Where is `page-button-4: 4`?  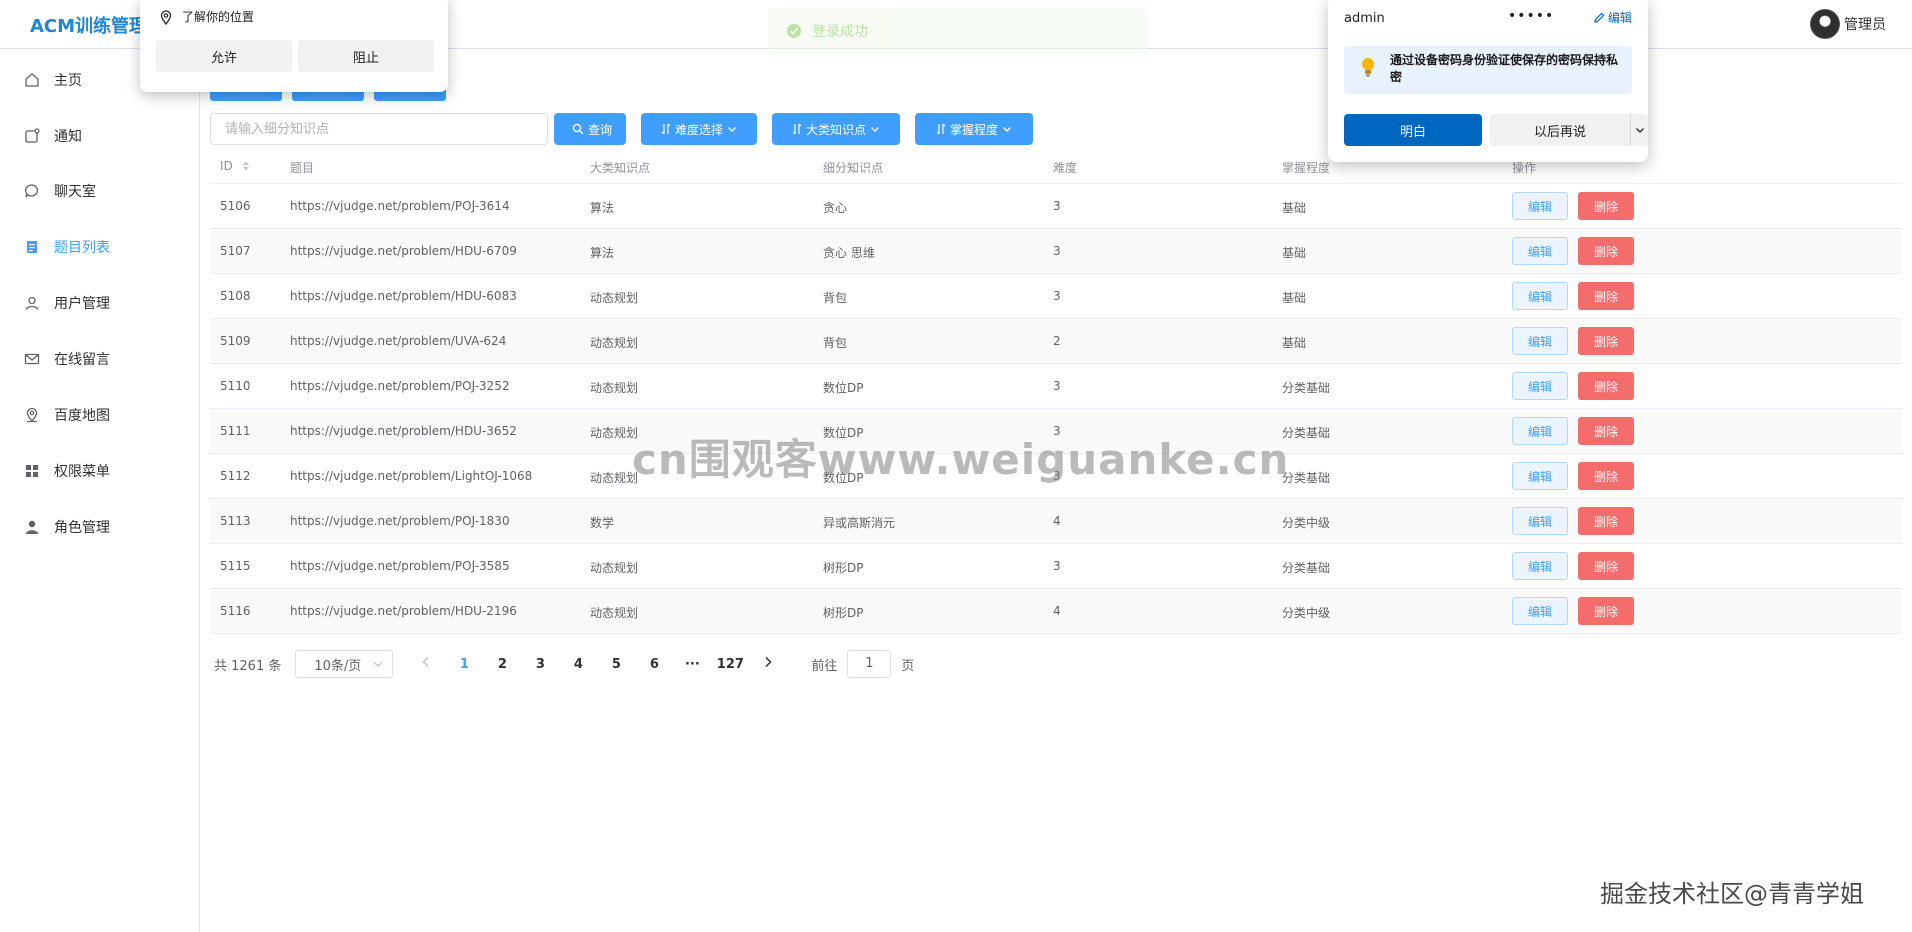 page-button-4: 4 is located at coordinates (578, 664).